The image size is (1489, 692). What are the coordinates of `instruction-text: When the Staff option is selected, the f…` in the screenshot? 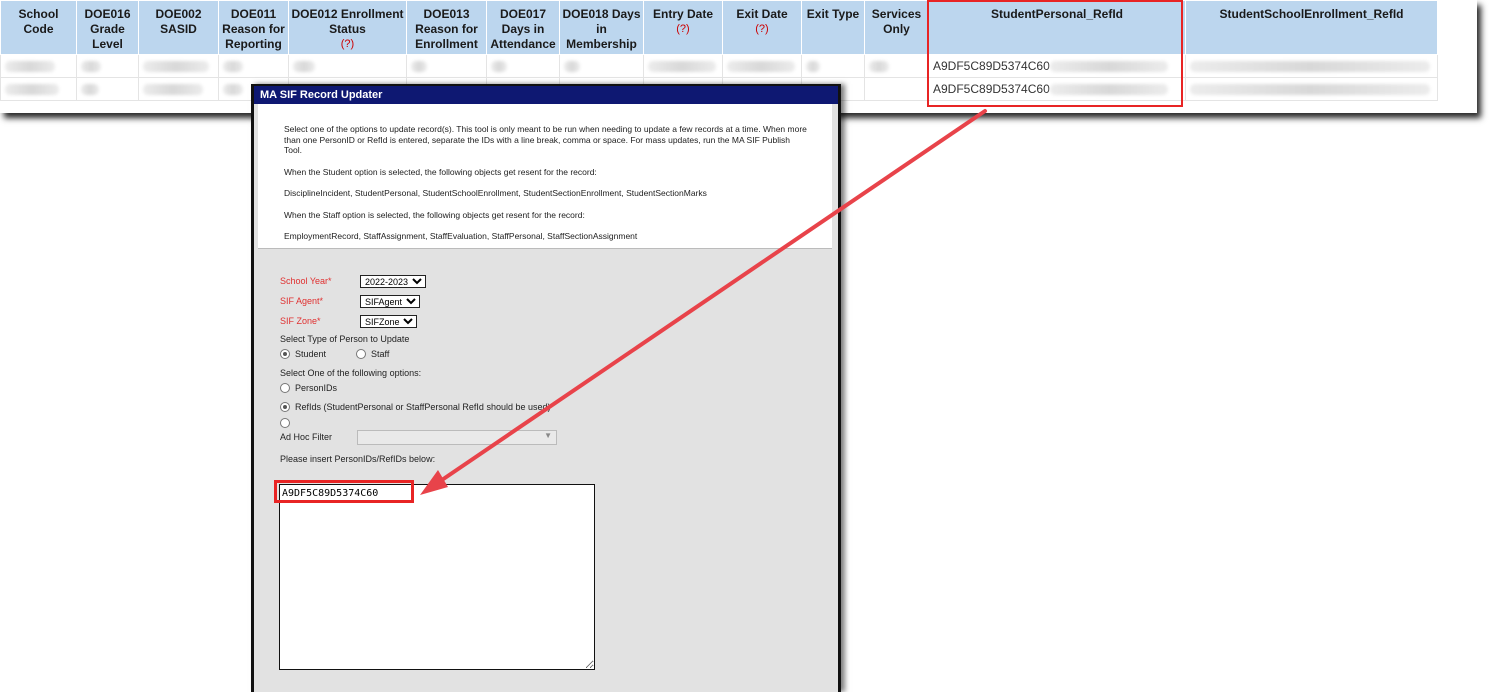 It's located at (434, 214).